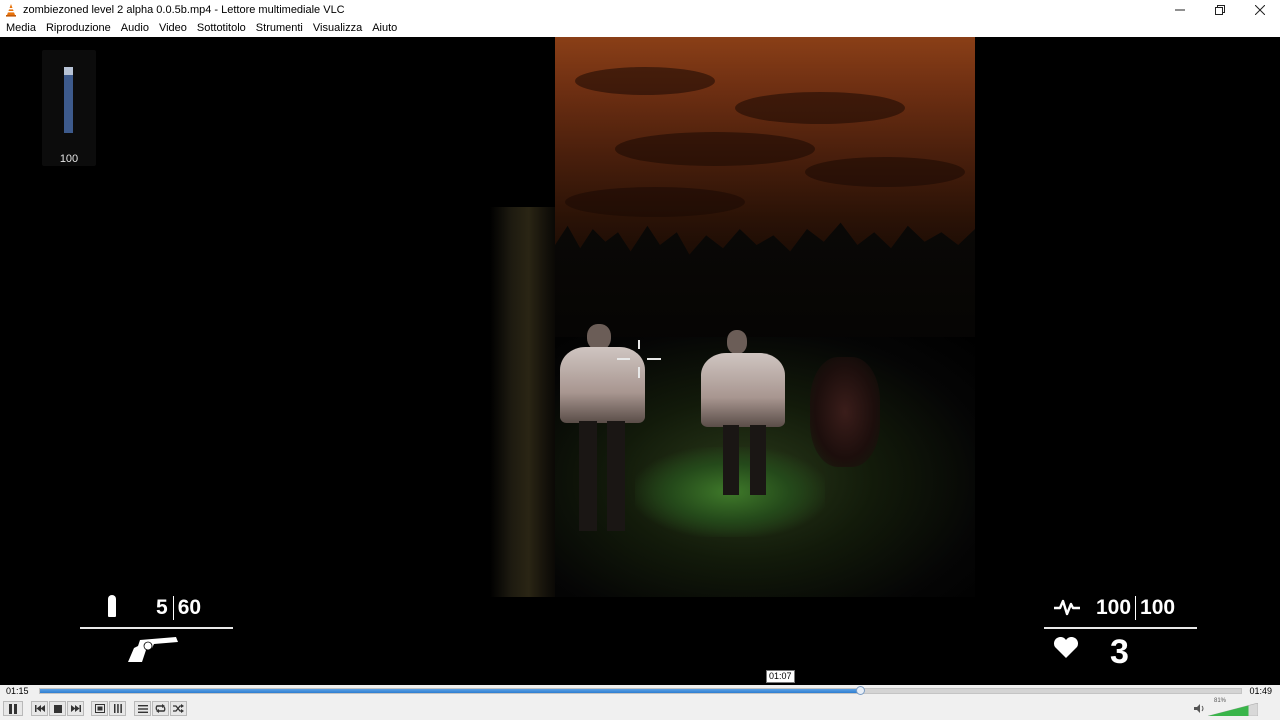 The height and width of the screenshot is (720, 1280). Describe the element at coordinates (279, 28) in the screenshot. I see `menu-strumenti: Strumenti` at that location.